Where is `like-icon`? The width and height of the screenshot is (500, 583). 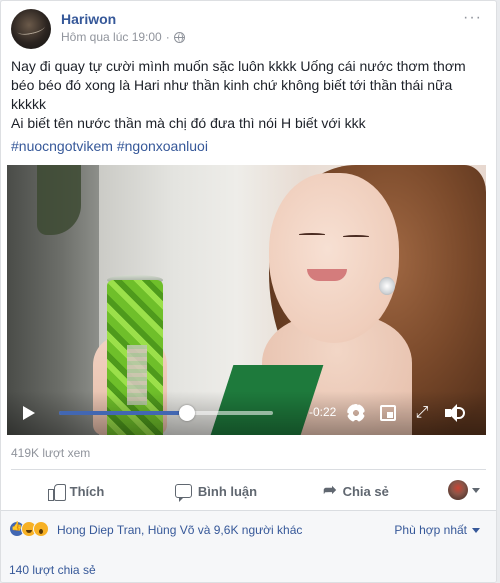
like-icon is located at coordinates (56, 492).